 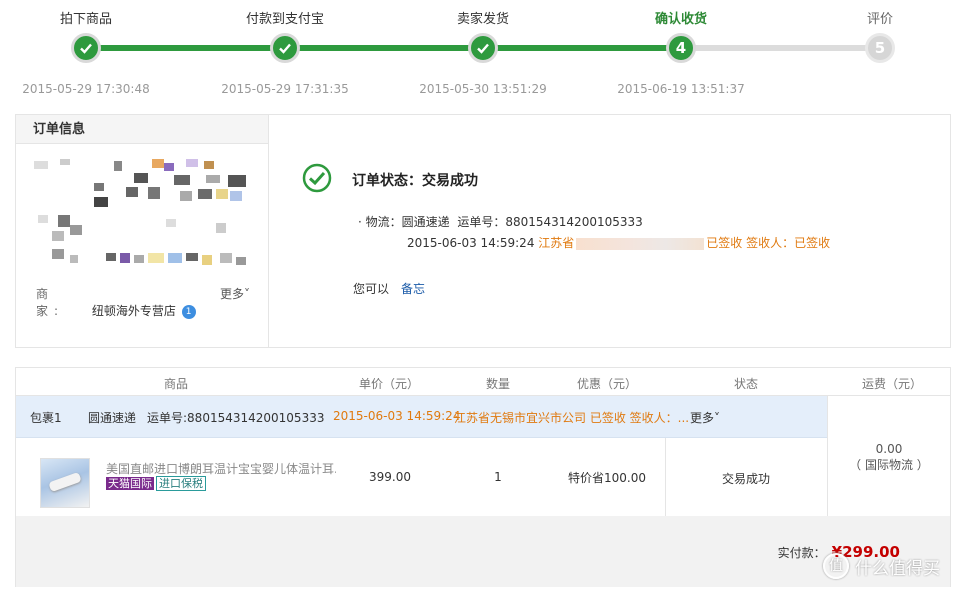 What do you see at coordinates (483, 89) in the screenshot?
I see `step-time: 2015-05-30 13:51:29` at bounding box center [483, 89].